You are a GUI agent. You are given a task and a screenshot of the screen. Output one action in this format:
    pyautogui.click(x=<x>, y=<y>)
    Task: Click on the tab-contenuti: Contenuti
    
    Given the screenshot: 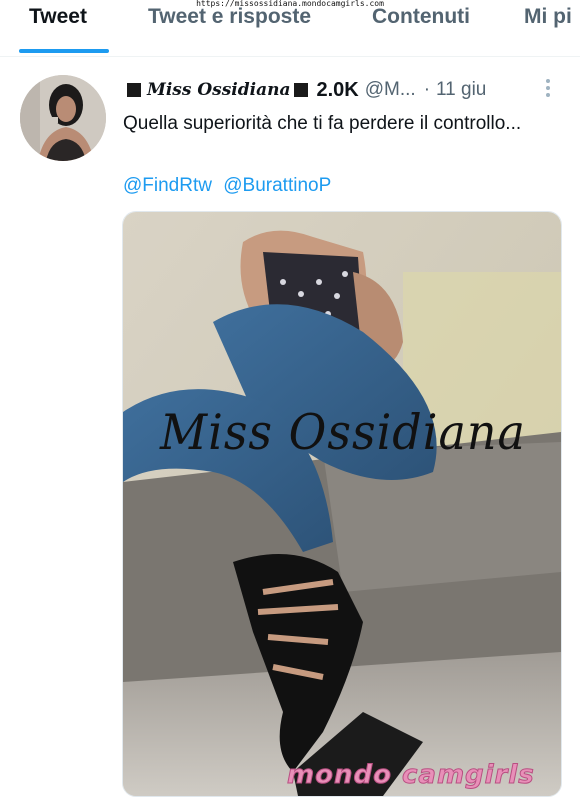 What is the action you would take?
    pyautogui.click(x=421, y=17)
    